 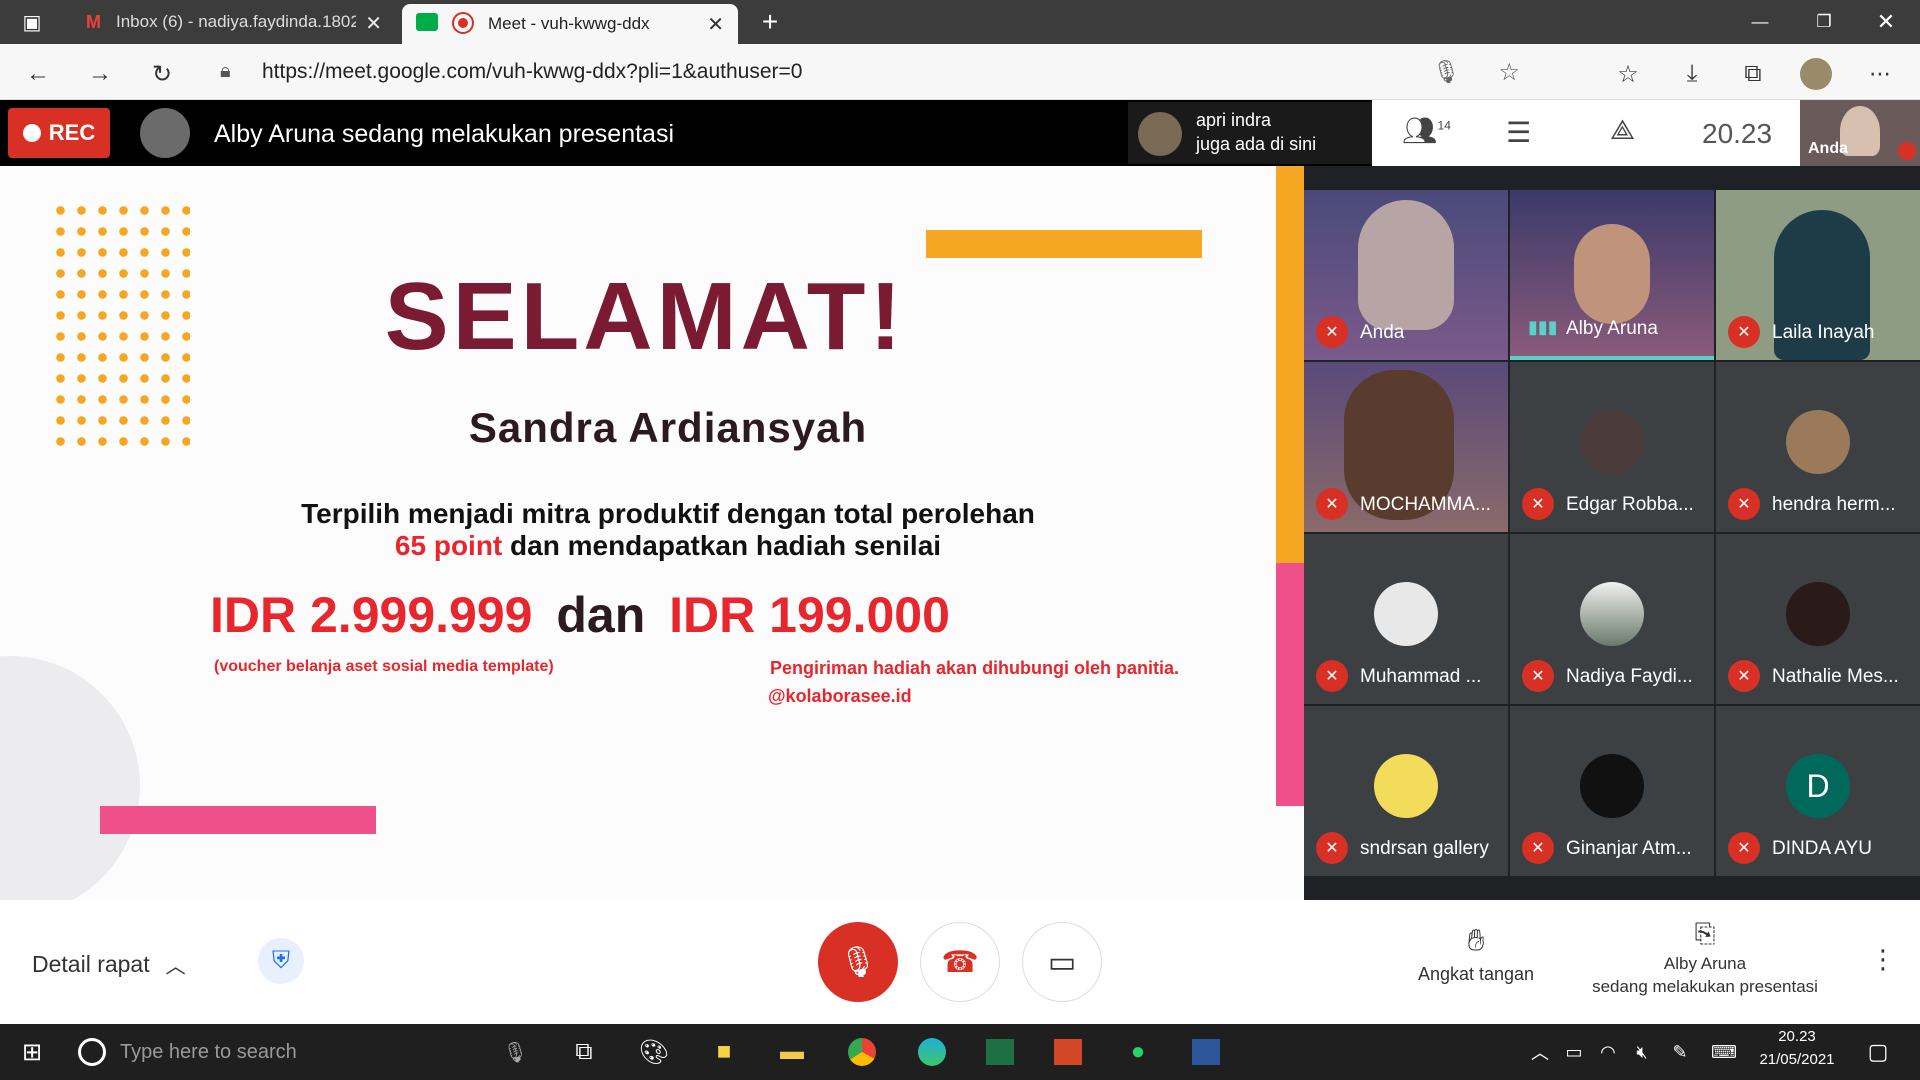 I want to click on back-icon: ←, so click(x=38, y=74).